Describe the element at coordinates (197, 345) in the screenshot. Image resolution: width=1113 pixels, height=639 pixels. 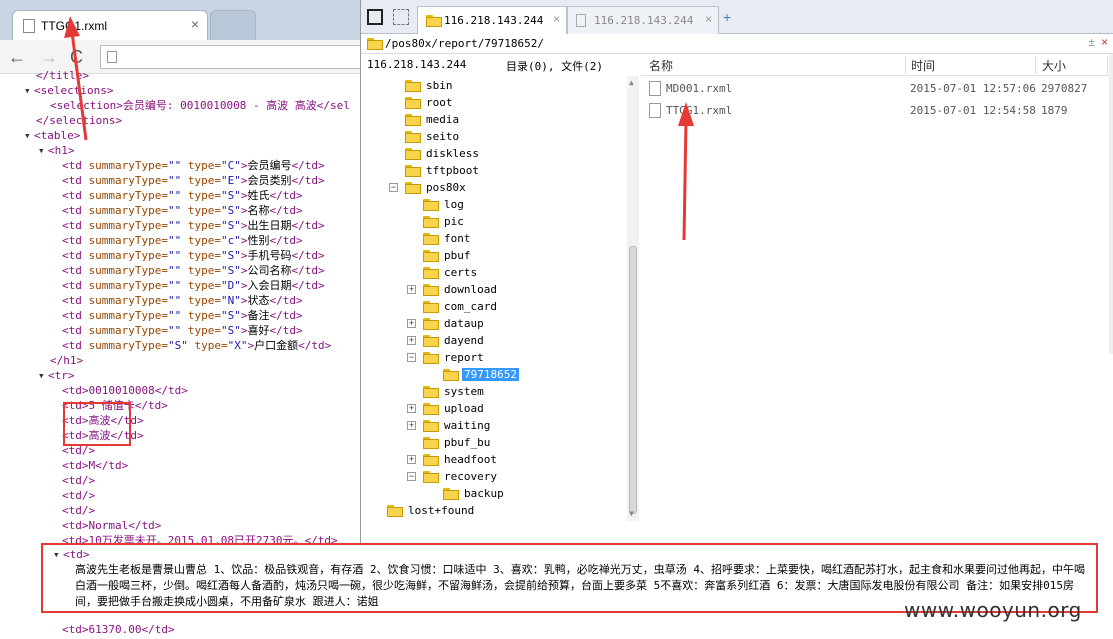
I see `xml-h1-cell: <td summaryType="S" type="X">户口金额</td>` at that location.